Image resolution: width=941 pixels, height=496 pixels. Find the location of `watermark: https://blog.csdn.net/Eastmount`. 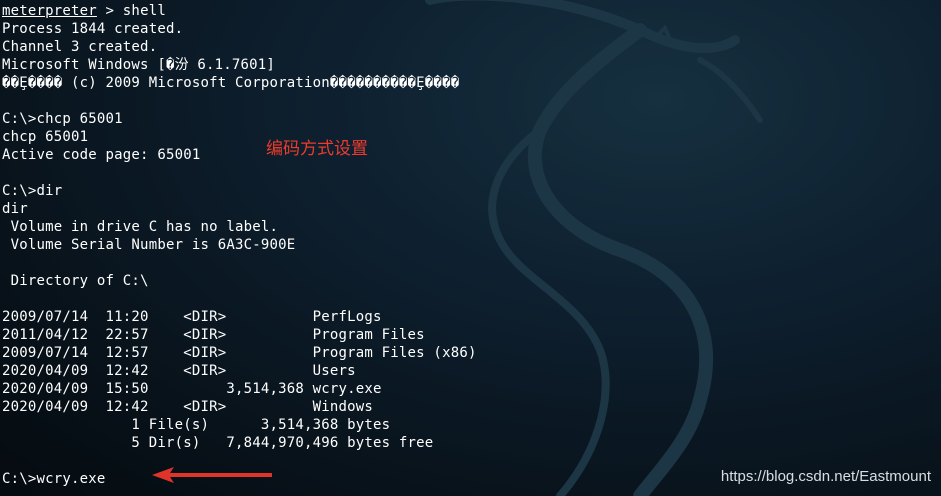

watermark: https://blog.csdn.net/Eastmount is located at coordinates (825, 476).